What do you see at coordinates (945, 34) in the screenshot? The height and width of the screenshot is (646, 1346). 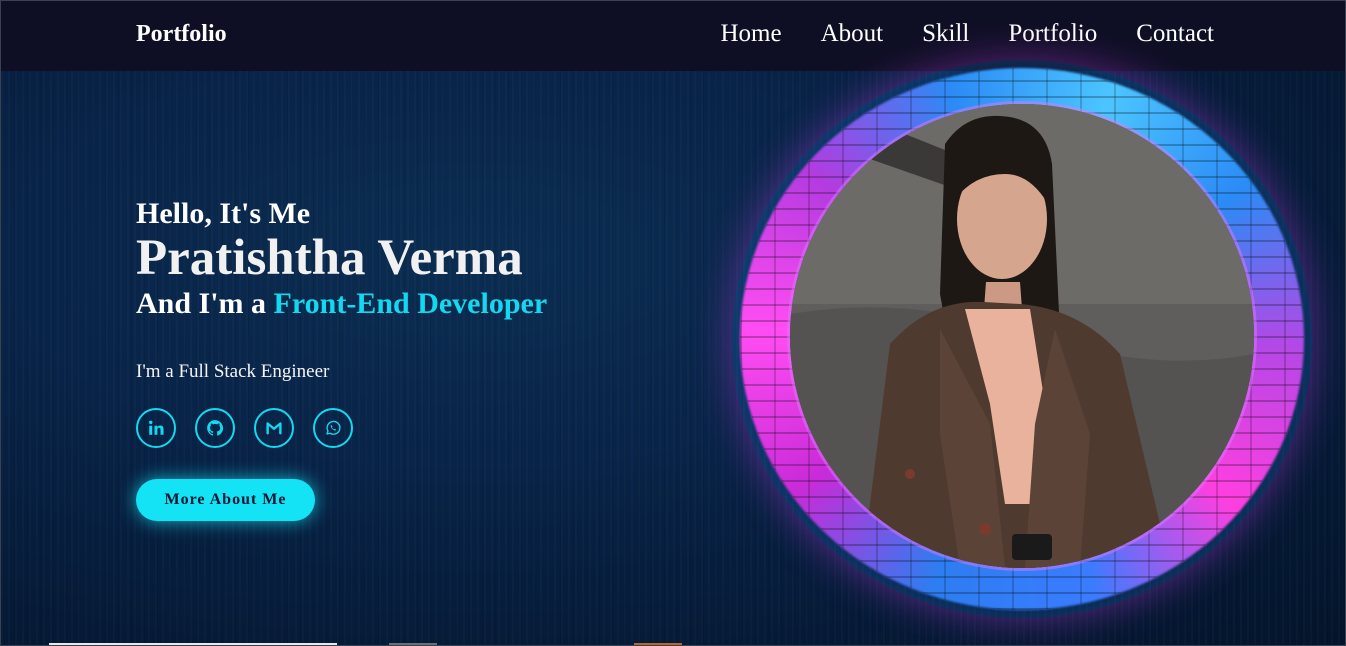 I see `nav-link-skill: Skill` at bounding box center [945, 34].